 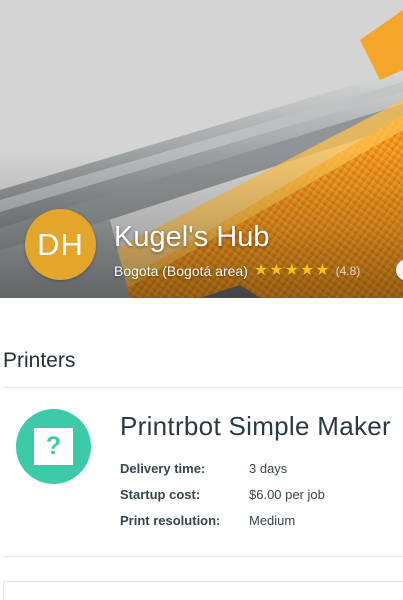 I want to click on spec-label: Delivery time:, so click(x=163, y=468).